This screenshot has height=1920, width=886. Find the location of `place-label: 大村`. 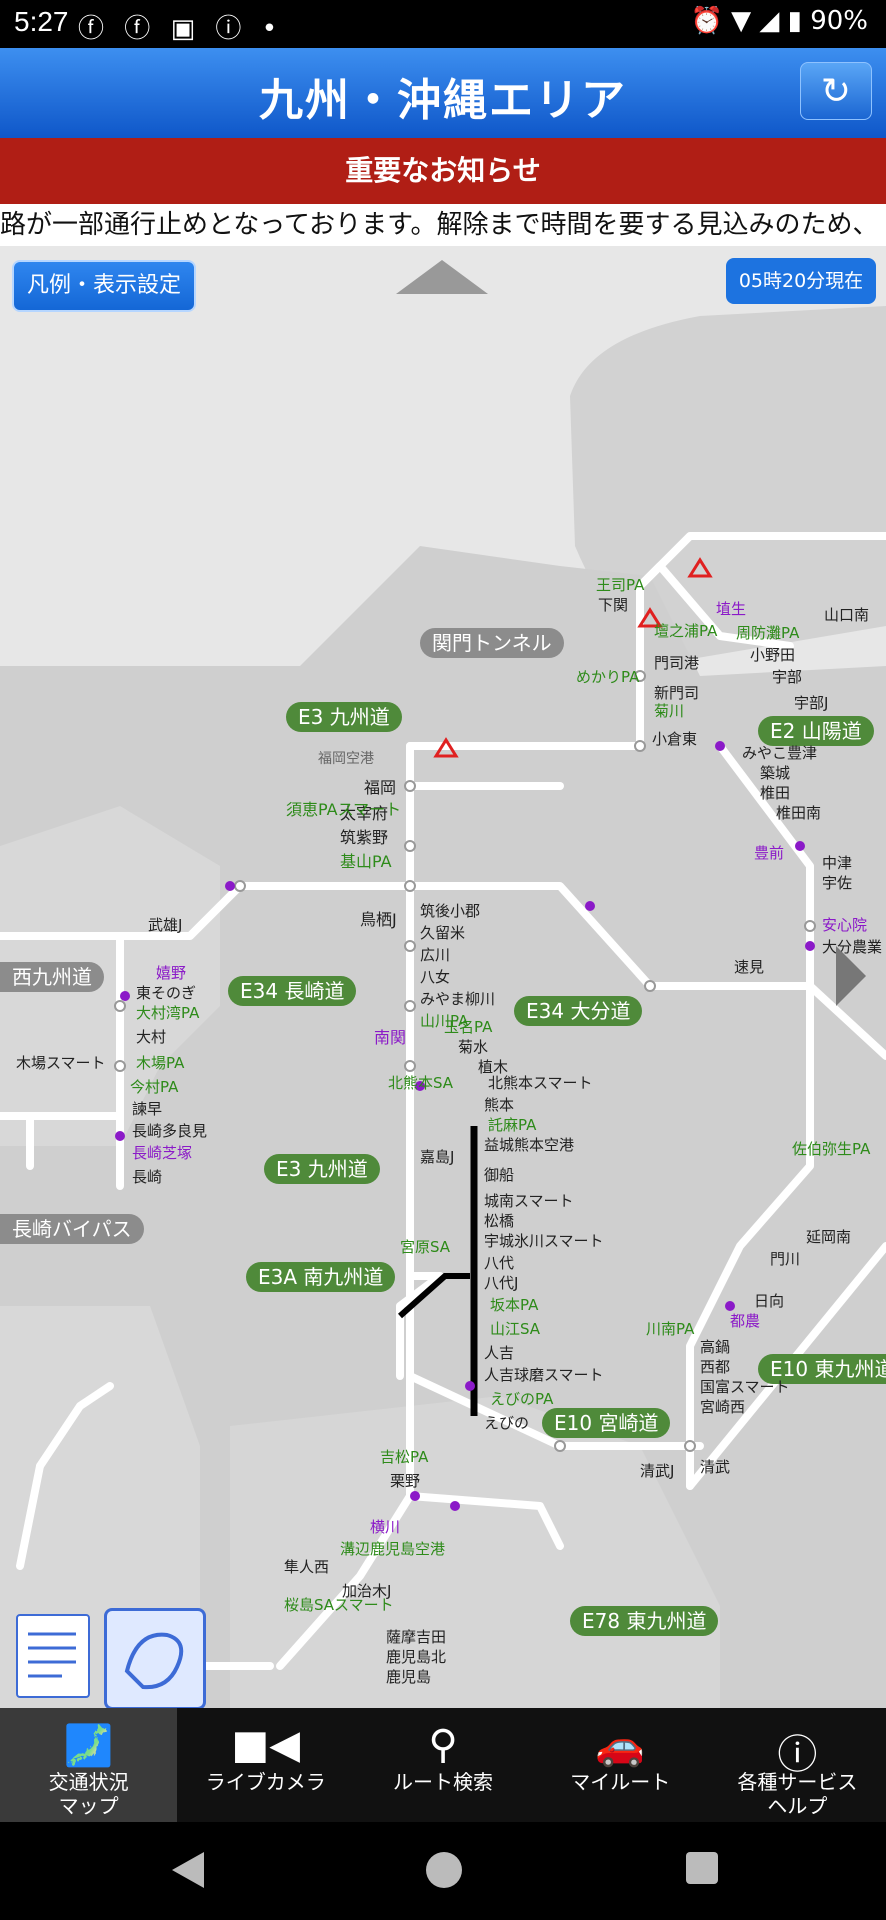

place-label: 大村 is located at coordinates (151, 1037).